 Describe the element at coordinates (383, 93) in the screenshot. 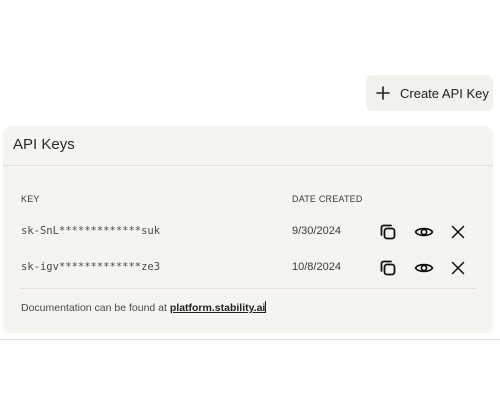

I see `plus-icon` at that location.